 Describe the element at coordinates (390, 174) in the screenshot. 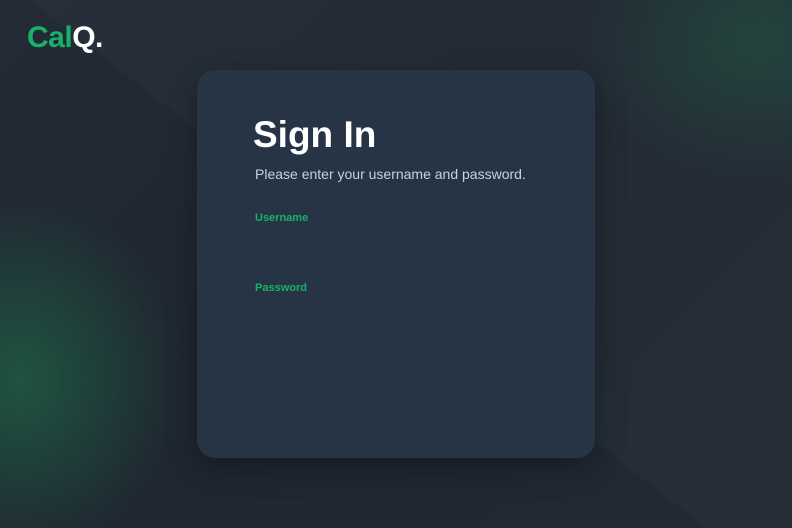

I see `signin-instructions: Please enter your username and password.` at that location.